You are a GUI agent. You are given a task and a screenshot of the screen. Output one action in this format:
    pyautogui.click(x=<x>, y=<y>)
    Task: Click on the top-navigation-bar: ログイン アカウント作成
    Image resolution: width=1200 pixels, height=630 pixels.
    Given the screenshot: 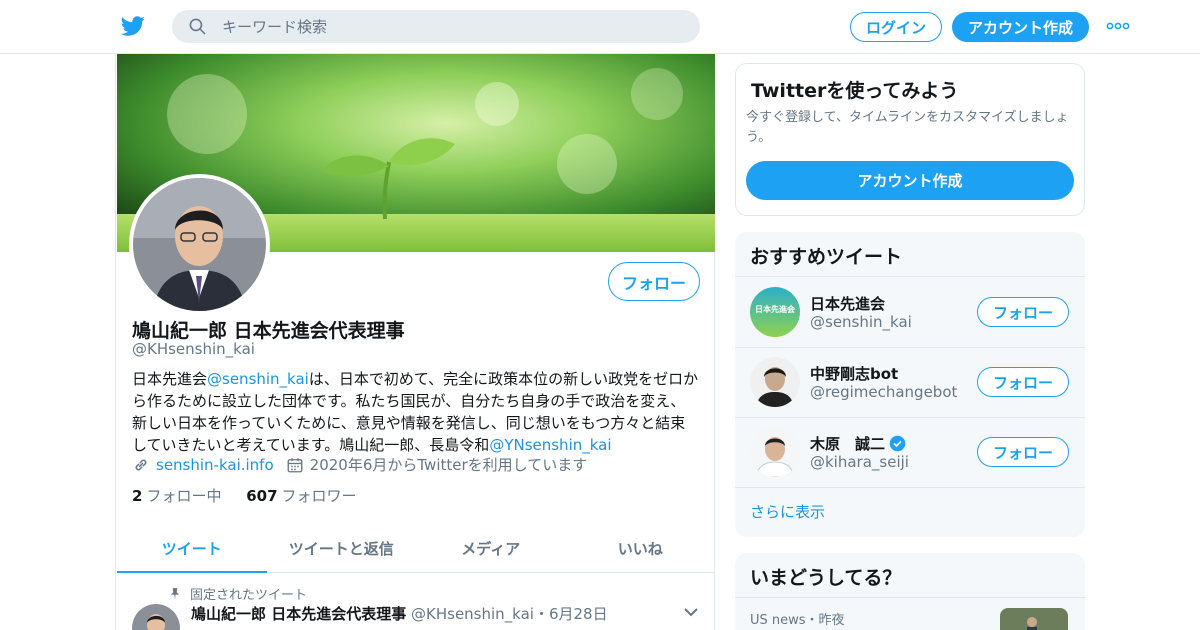 What is the action you would take?
    pyautogui.click(x=600, y=27)
    